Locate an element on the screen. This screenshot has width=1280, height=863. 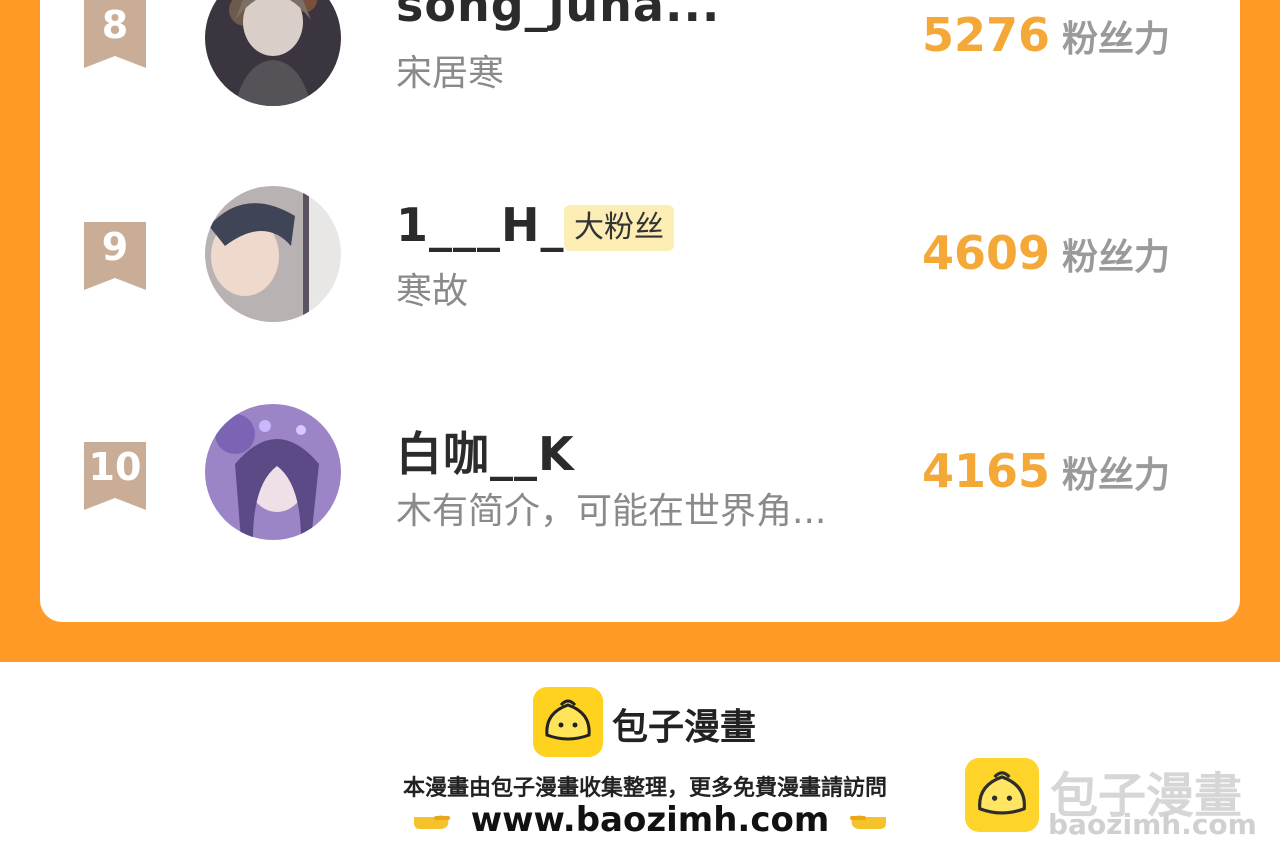
fan-score: 4609 粉丝力 is located at coordinates (1046, 253).